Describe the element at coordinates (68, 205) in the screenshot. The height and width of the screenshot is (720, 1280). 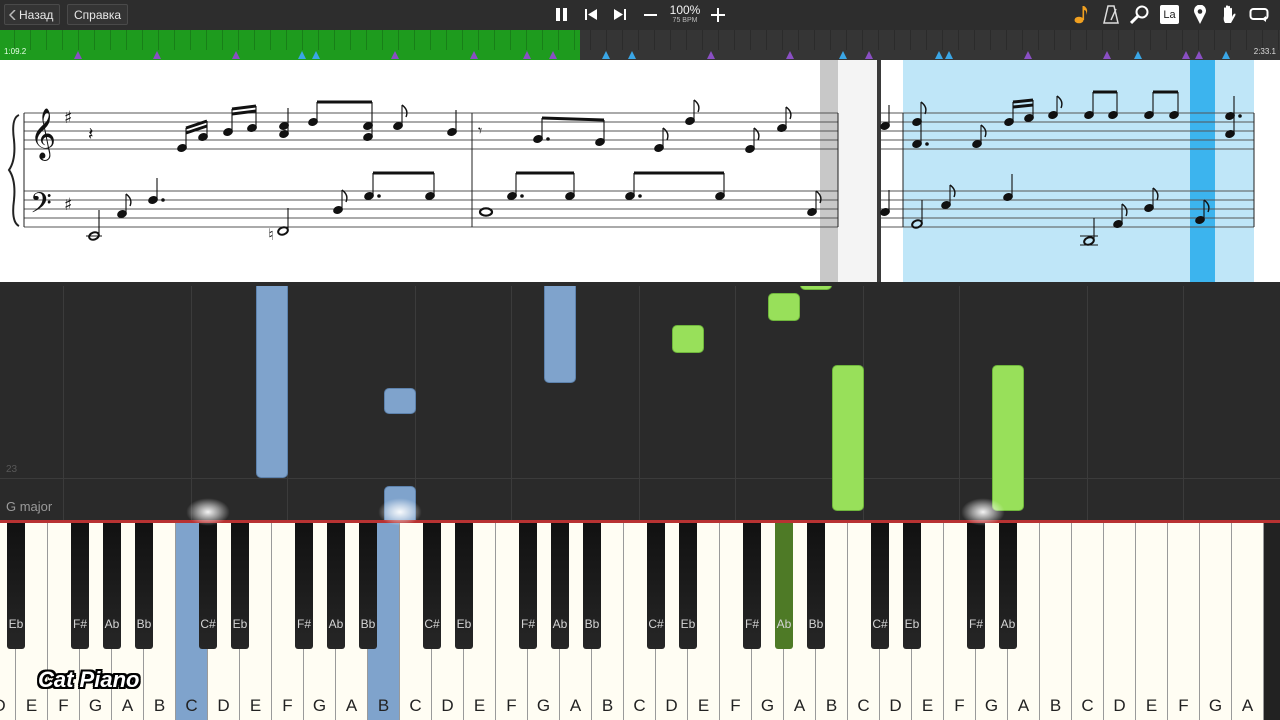
I see `bass-key-signature-sharp-icon: ♯` at that location.